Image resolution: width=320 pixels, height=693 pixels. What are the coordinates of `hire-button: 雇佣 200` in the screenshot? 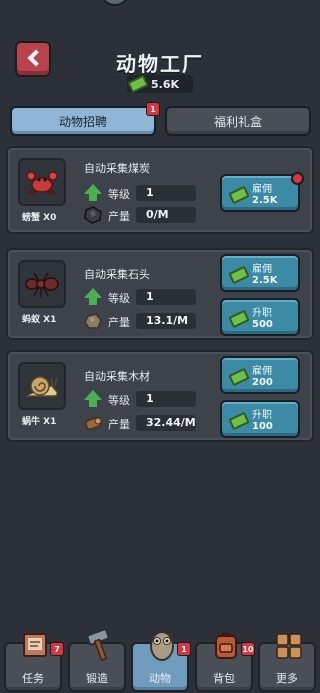 It's located at (260, 375).